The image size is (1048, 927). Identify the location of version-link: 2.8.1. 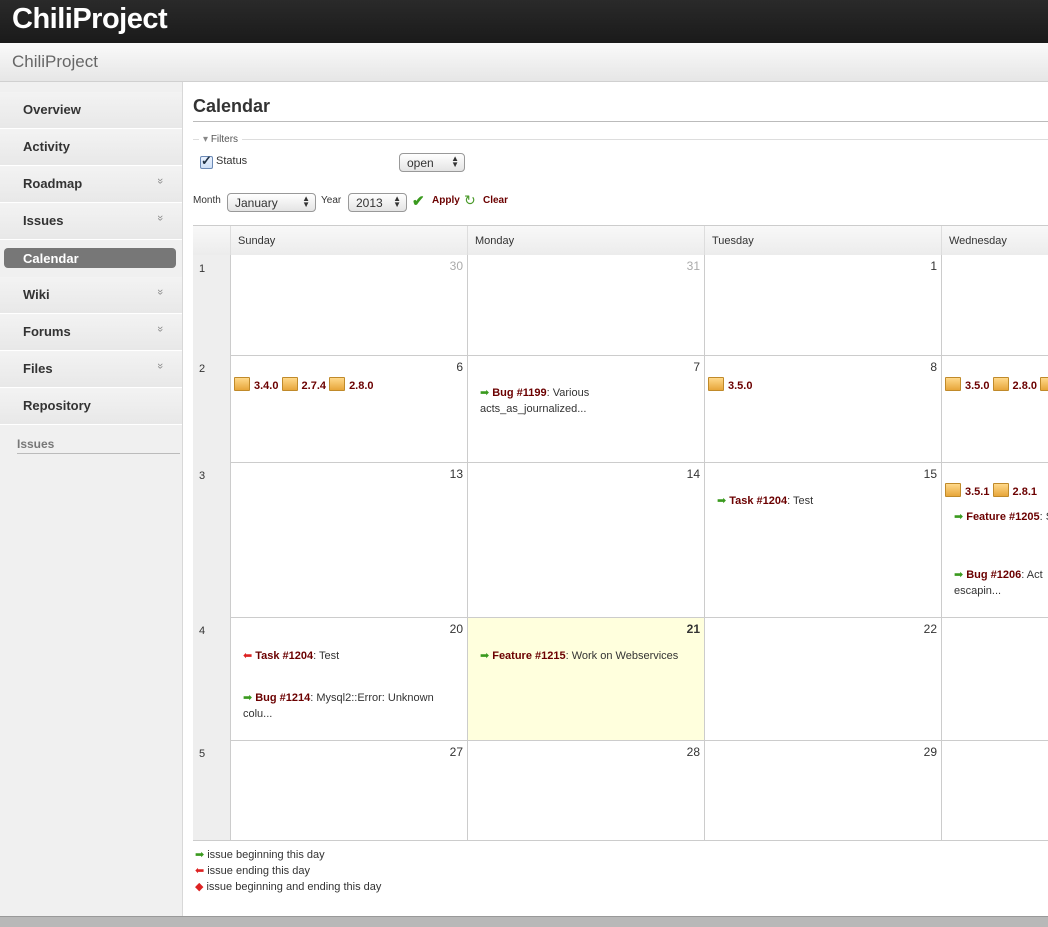
(1025, 492).